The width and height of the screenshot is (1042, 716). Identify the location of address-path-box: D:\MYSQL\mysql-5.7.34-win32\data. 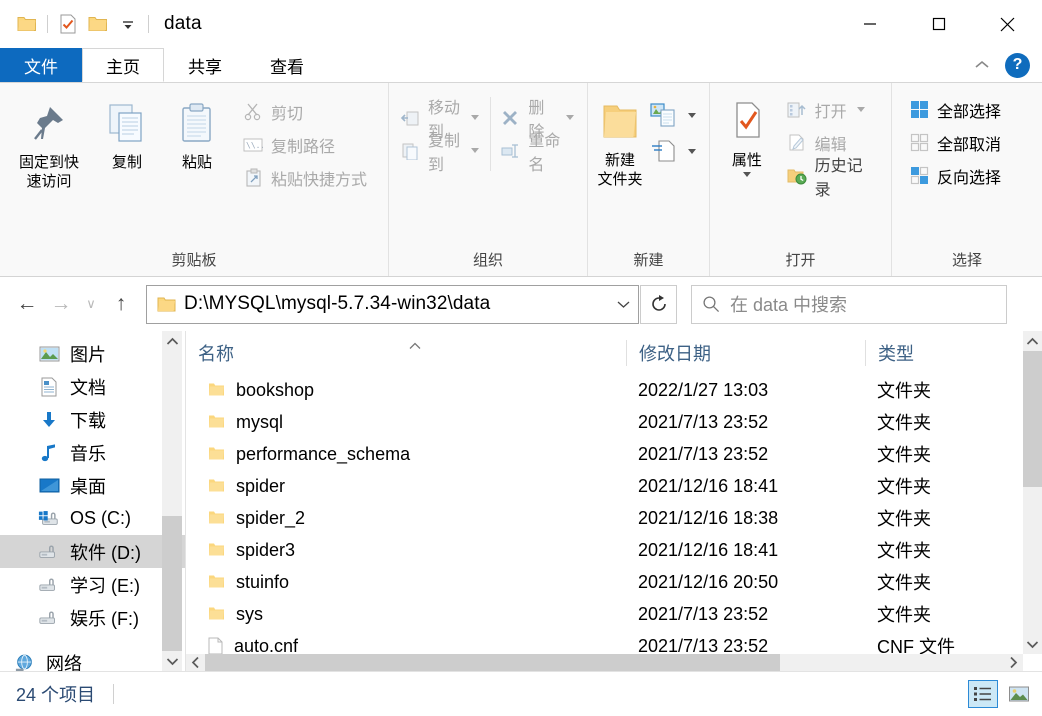
(392, 304).